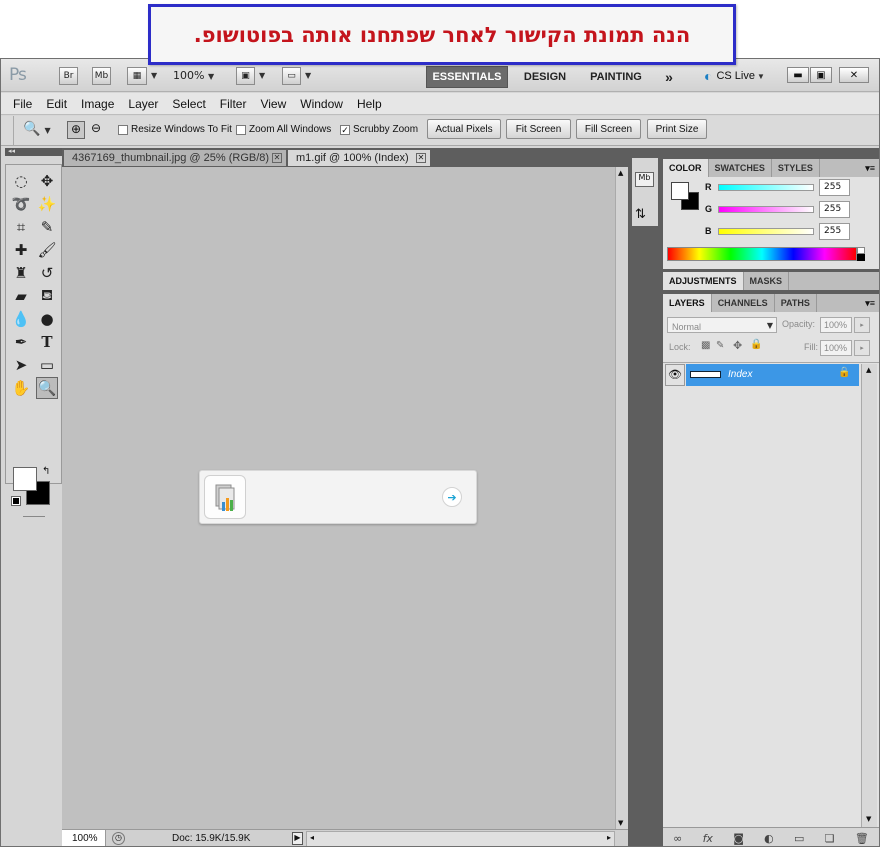 This screenshot has height=847, width=880. Describe the element at coordinates (799, 838) in the screenshot. I see `new-group-icon: ▭` at that location.